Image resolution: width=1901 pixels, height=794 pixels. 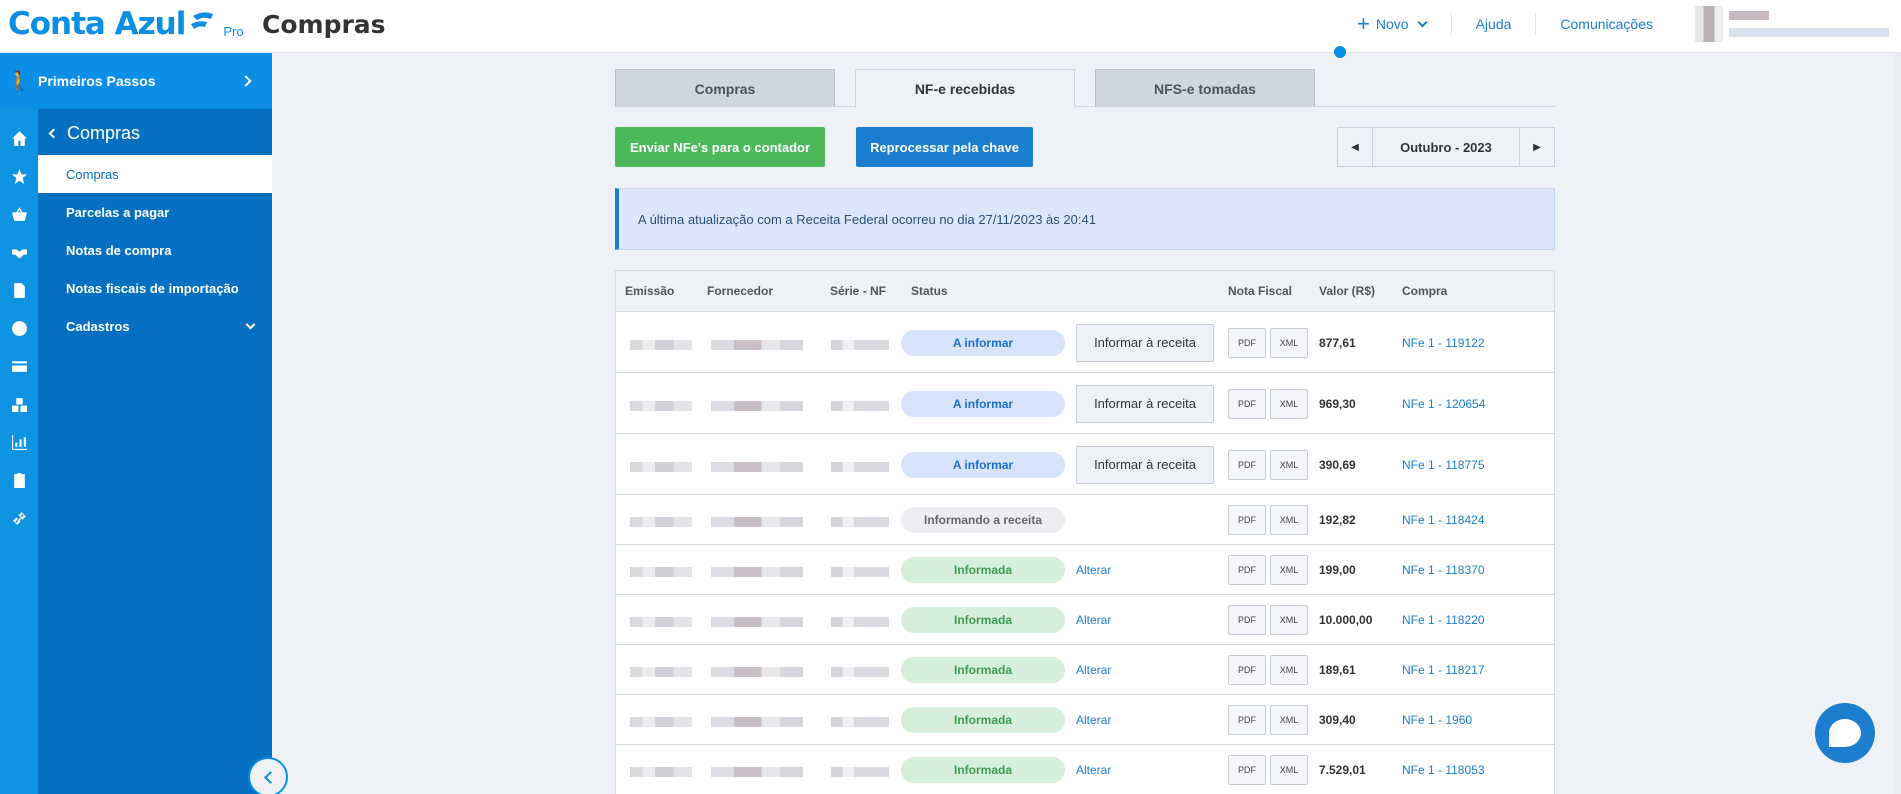 I want to click on compra-link: NFe 1 - 118053, so click(x=1443, y=770).